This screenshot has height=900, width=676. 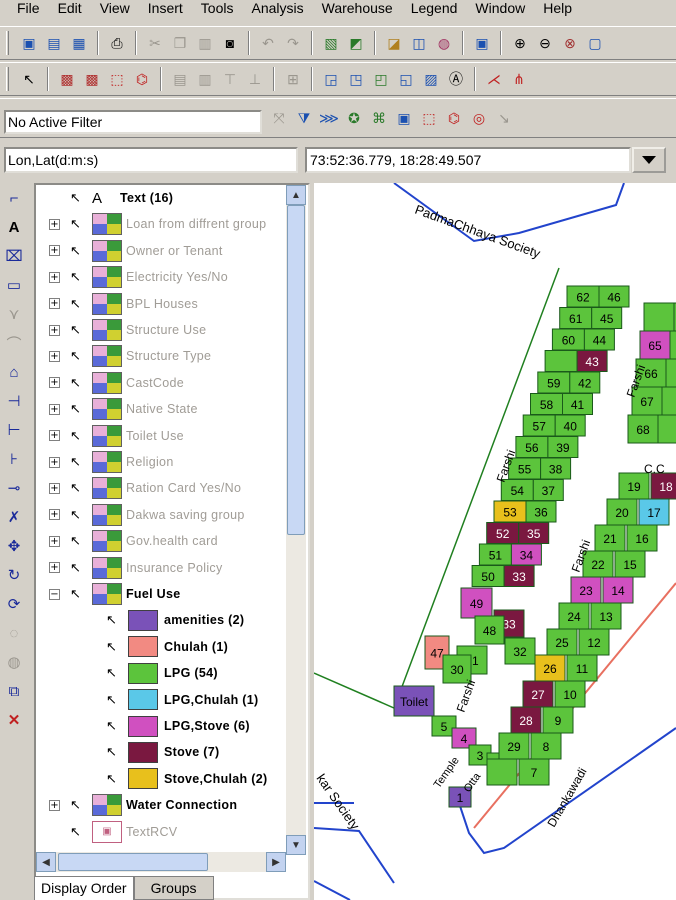 What do you see at coordinates (161, 594) in the screenshot?
I see `layer-row: − ↖ Fuel Use` at bounding box center [161, 594].